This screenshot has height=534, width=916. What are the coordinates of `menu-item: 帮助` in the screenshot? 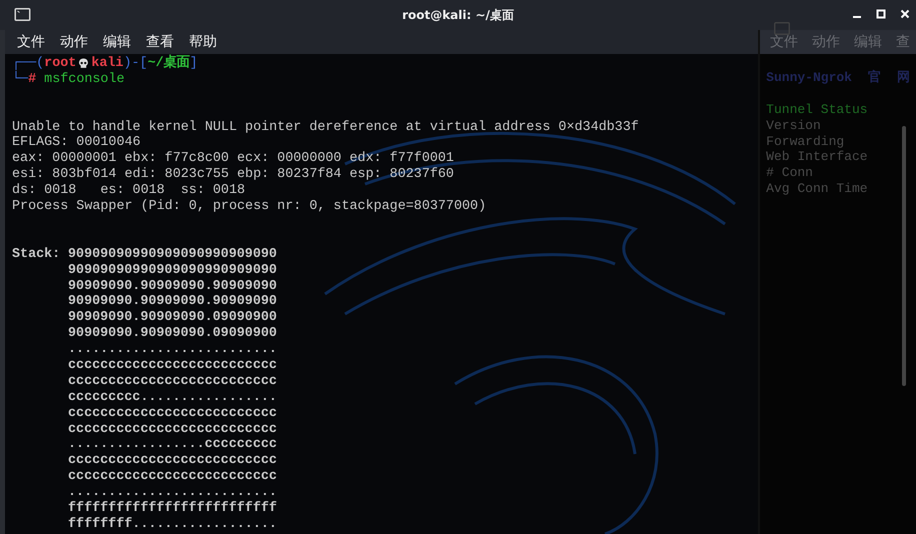 It's located at (203, 42).